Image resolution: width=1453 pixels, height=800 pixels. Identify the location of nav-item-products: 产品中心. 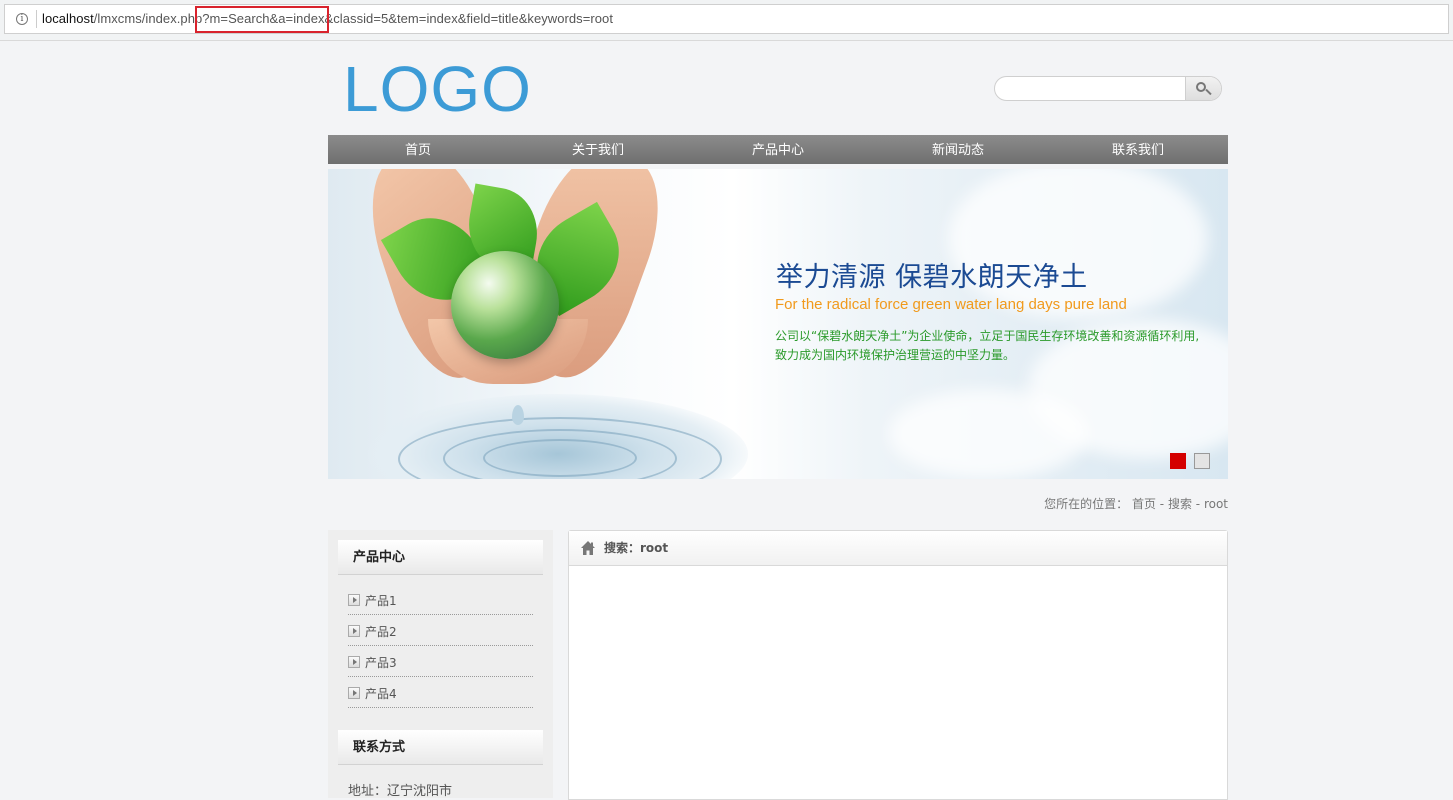
(778, 149).